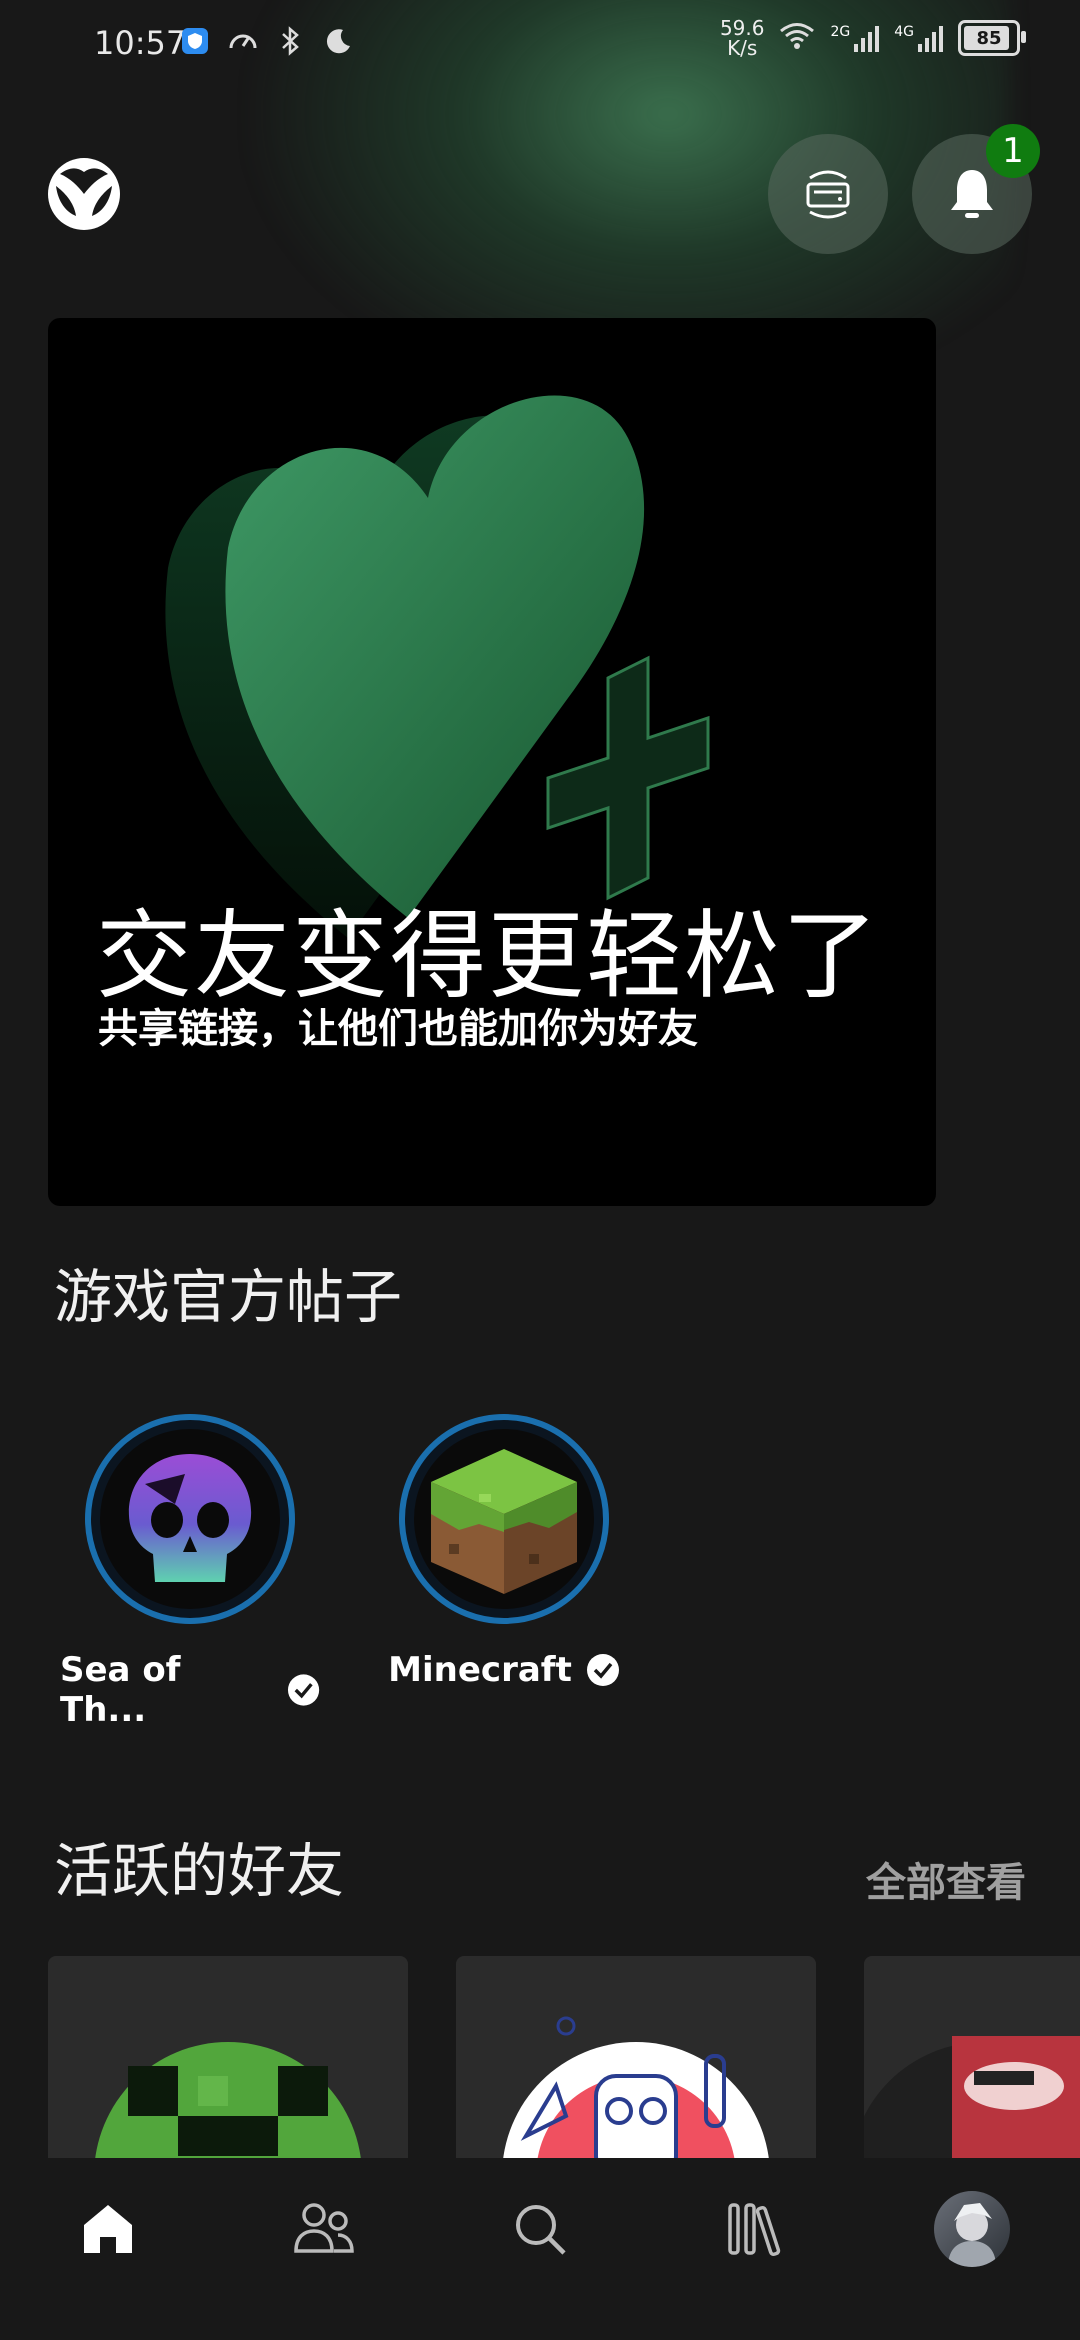 This screenshot has width=1080, height=2340. I want to click on net-speed: 59.6 K/s, so click(742, 38).